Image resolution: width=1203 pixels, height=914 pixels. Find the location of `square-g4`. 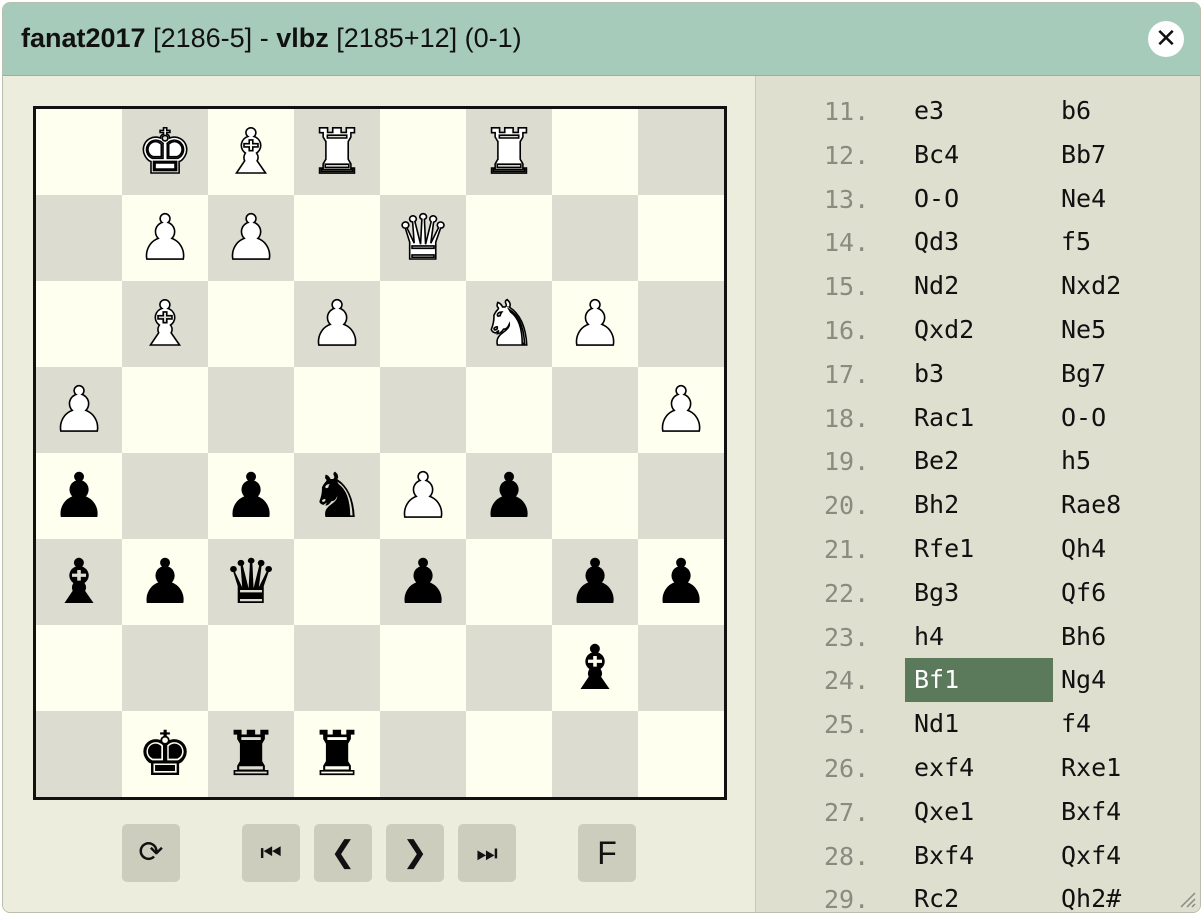

square-g4 is located at coordinates (595, 410).